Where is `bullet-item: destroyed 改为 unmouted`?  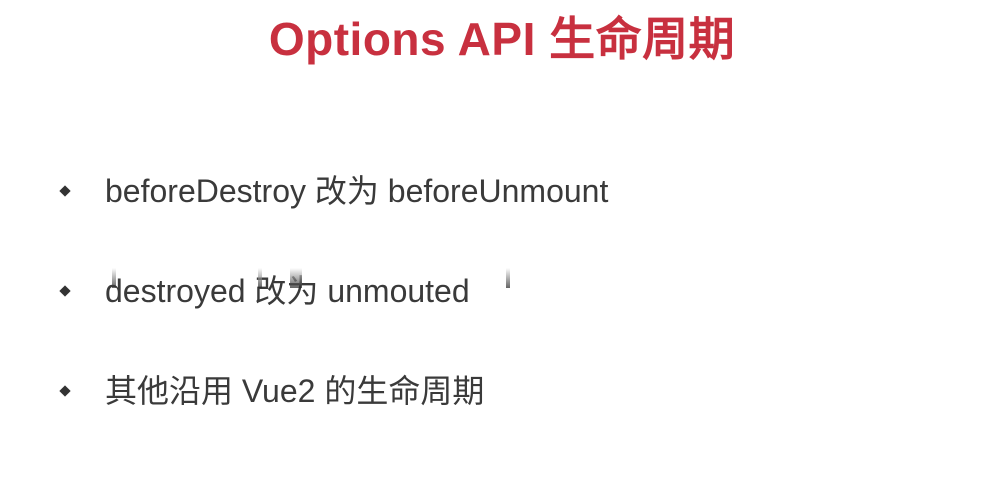 bullet-item: destroyed 改为 unmouted is located at coordinates (333, 318).